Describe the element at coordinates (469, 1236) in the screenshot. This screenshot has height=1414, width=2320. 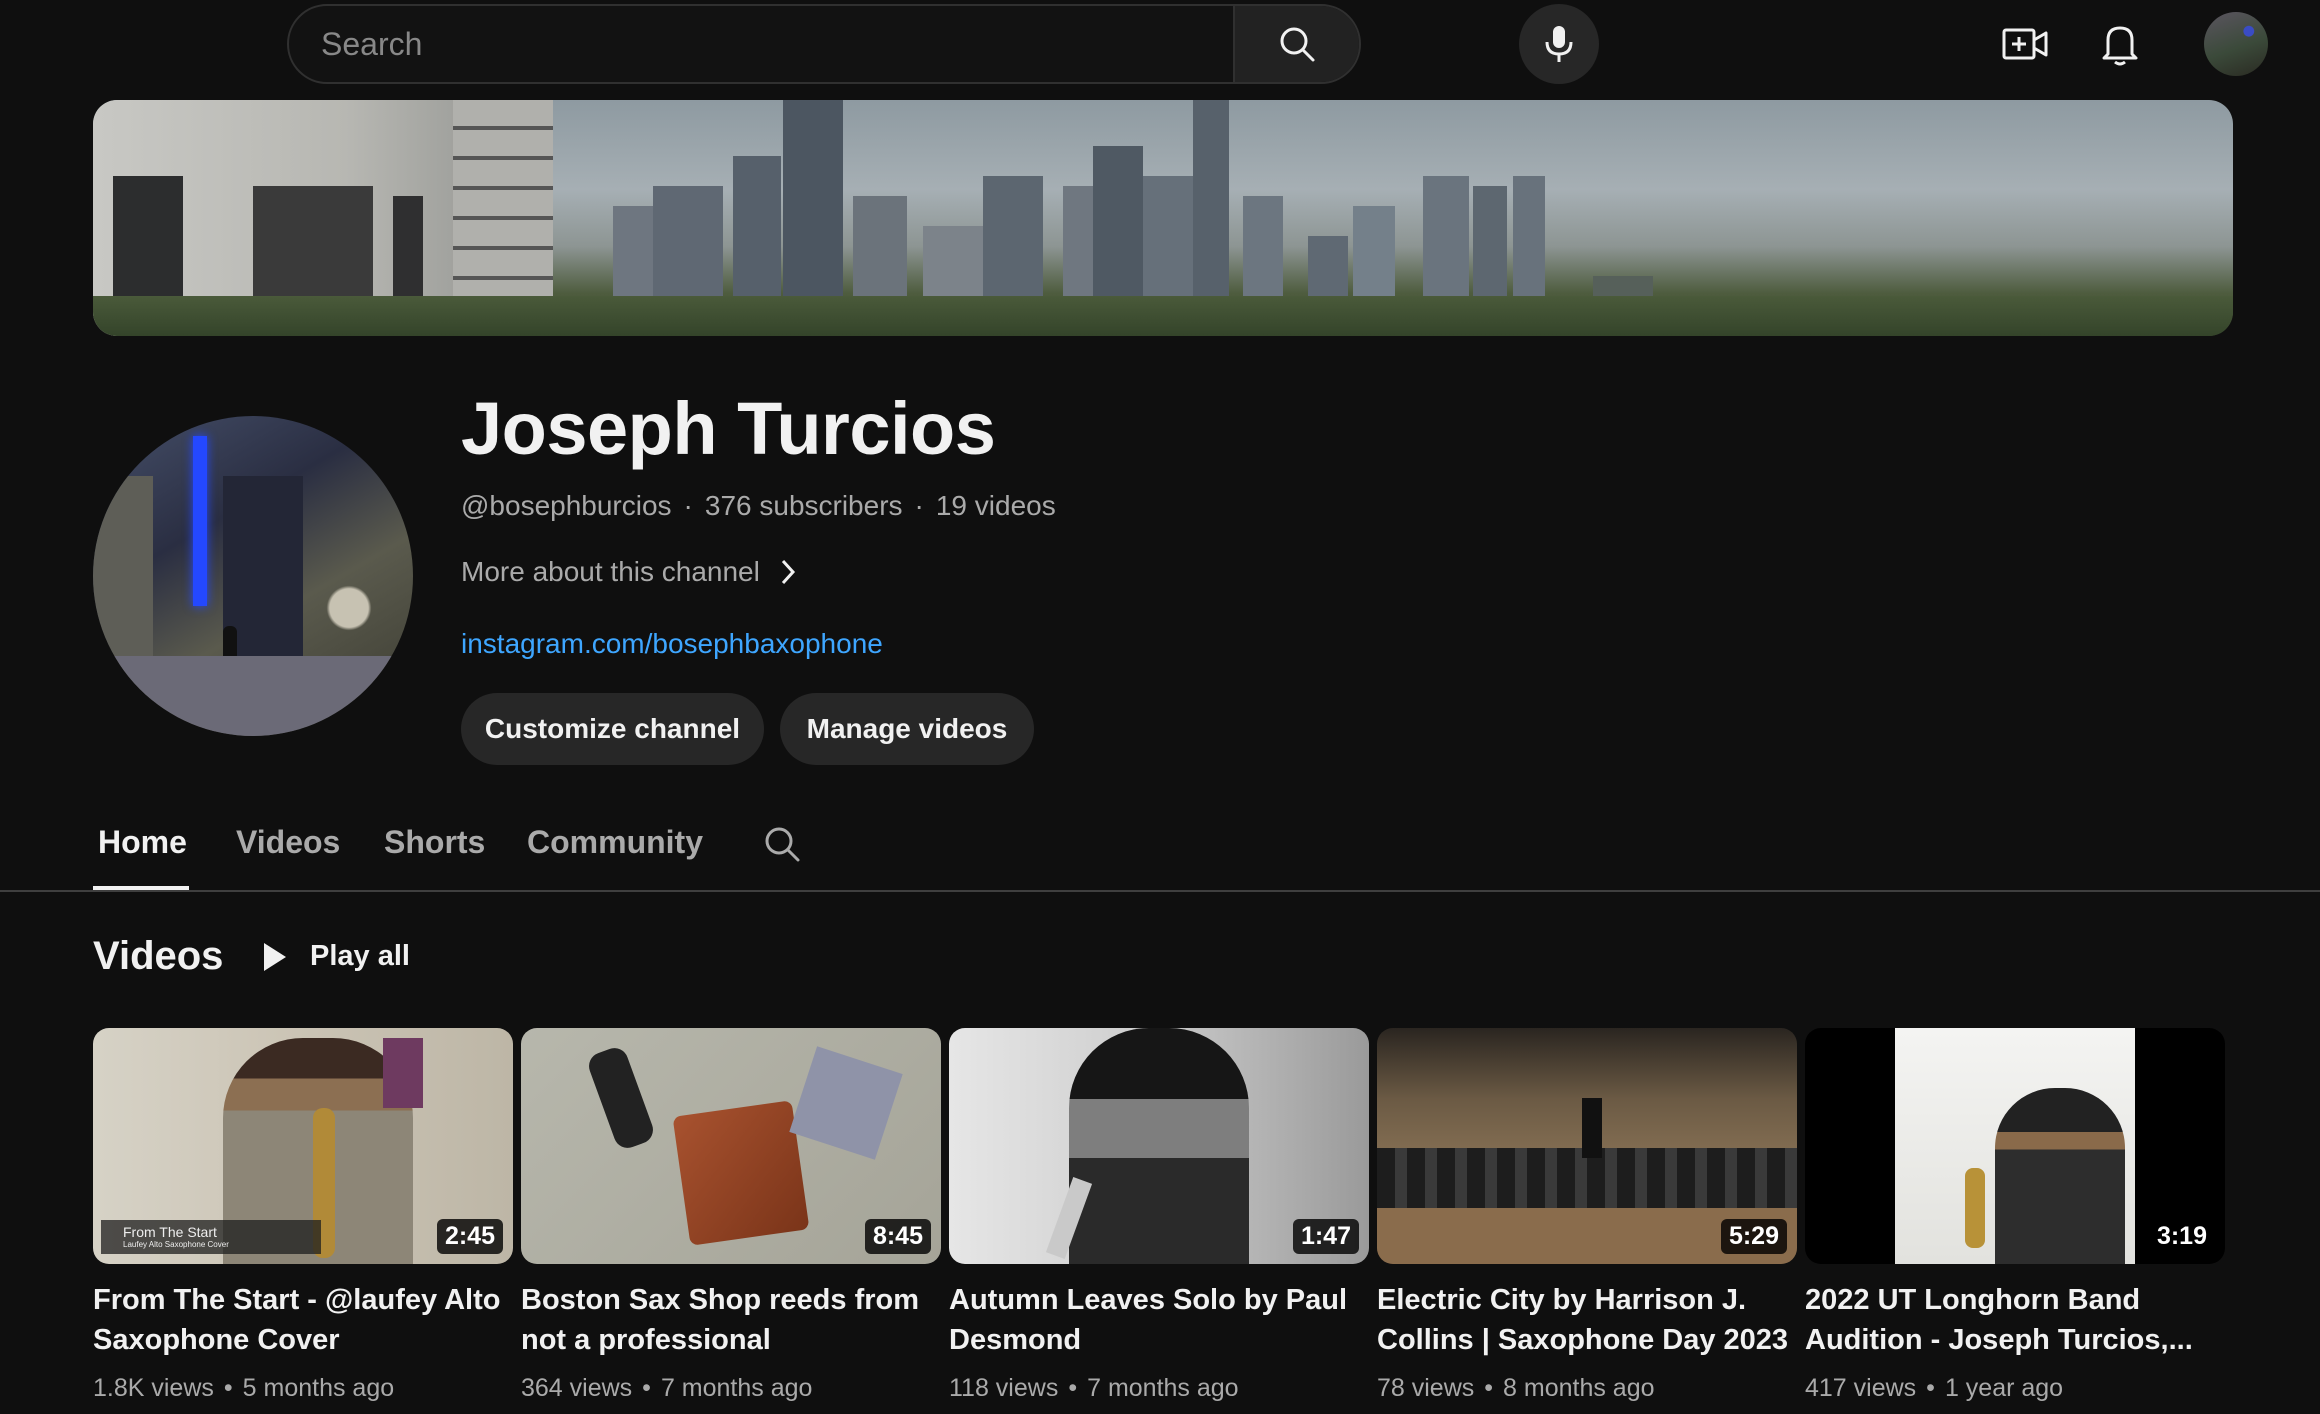
I see `video-duration: 2:45` at that location.